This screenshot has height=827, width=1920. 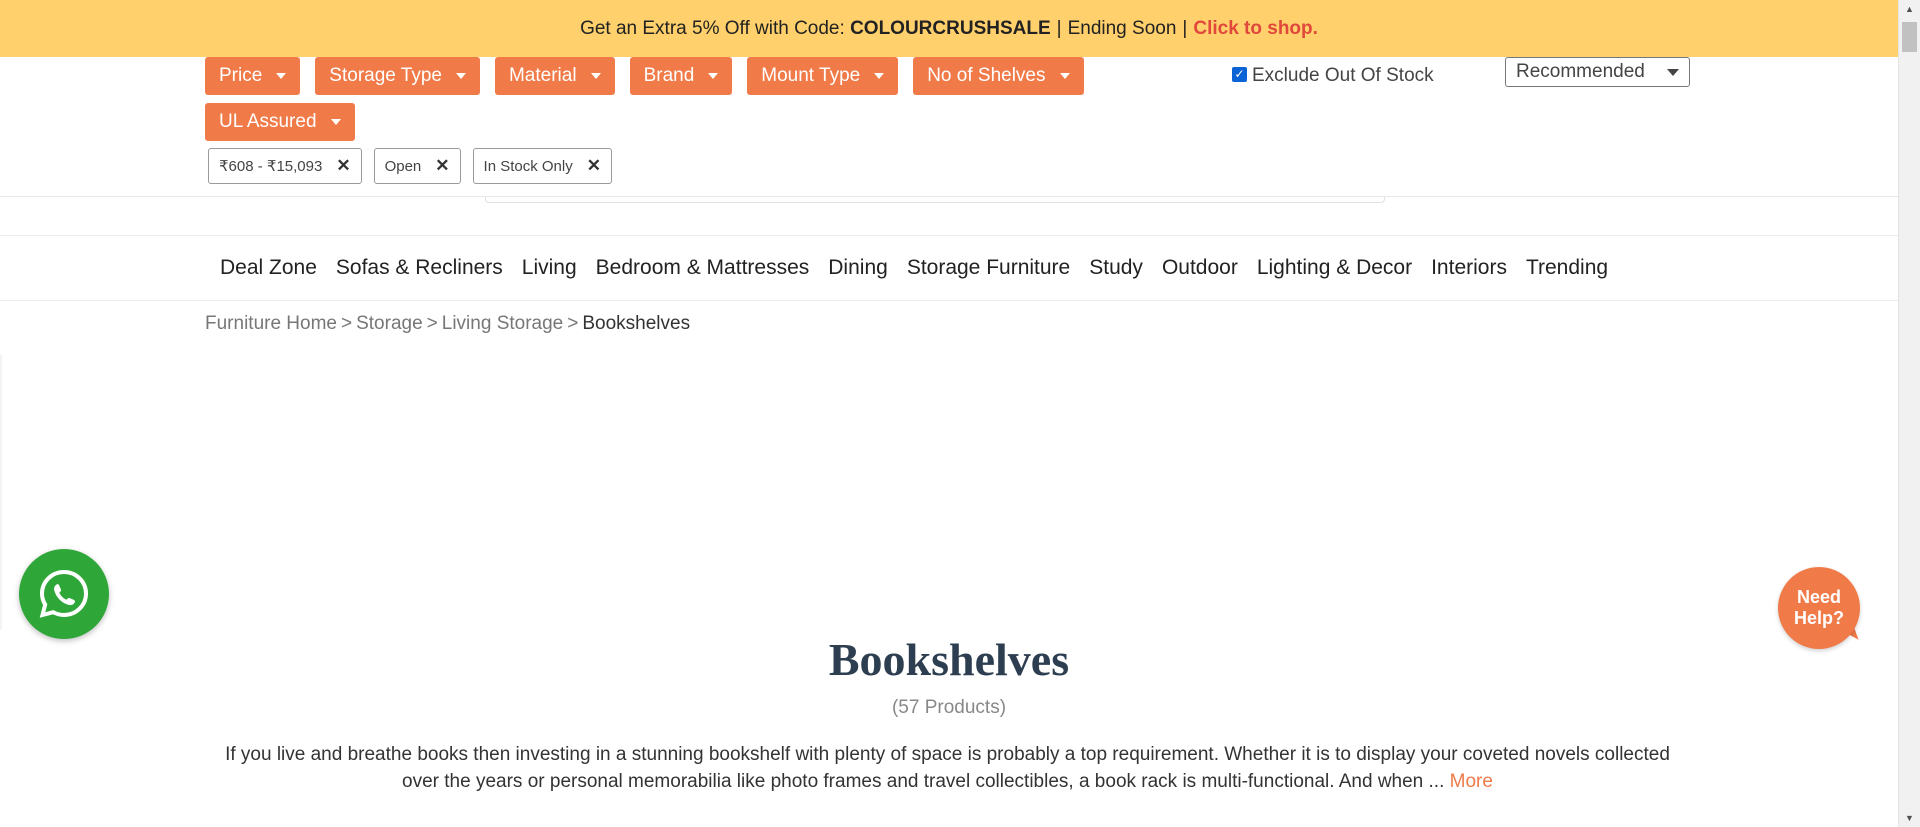 What do you see at coordinates (988, 268) in the screenshot?
I see `nav-item-storage-furniture: Storage Furniture` at bounding box center [988, 268].